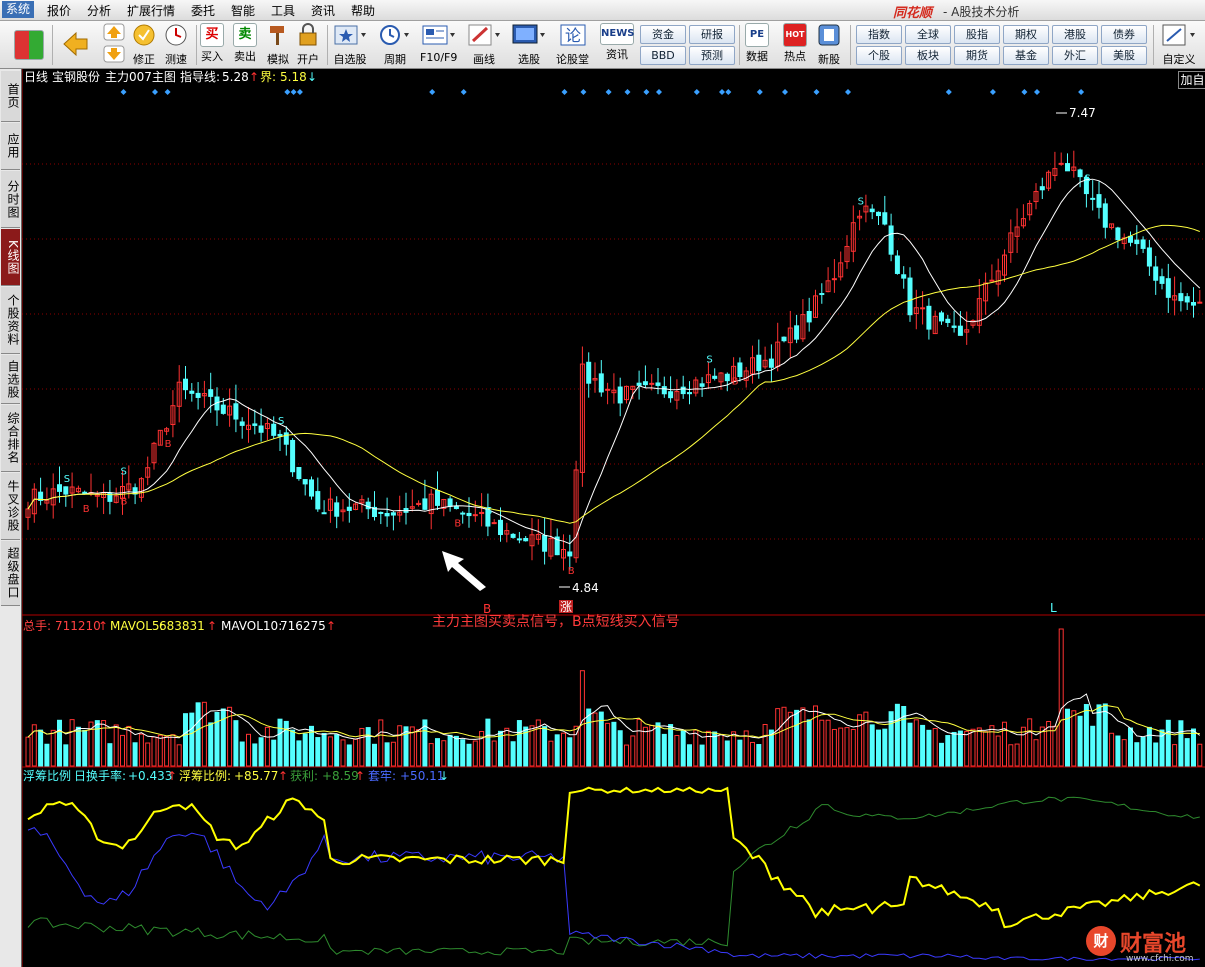  I want to click on lock-icon, so click(308, 34).